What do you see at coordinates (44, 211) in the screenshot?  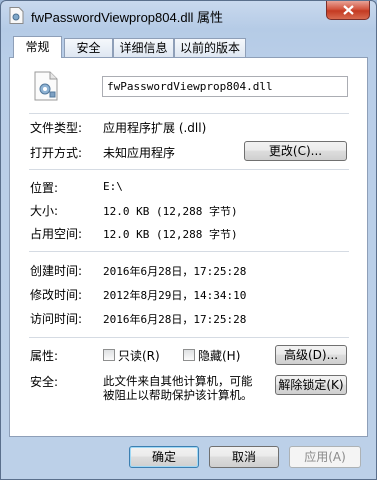 I see `size-label: 大小:` at bounding box center [44, 211].